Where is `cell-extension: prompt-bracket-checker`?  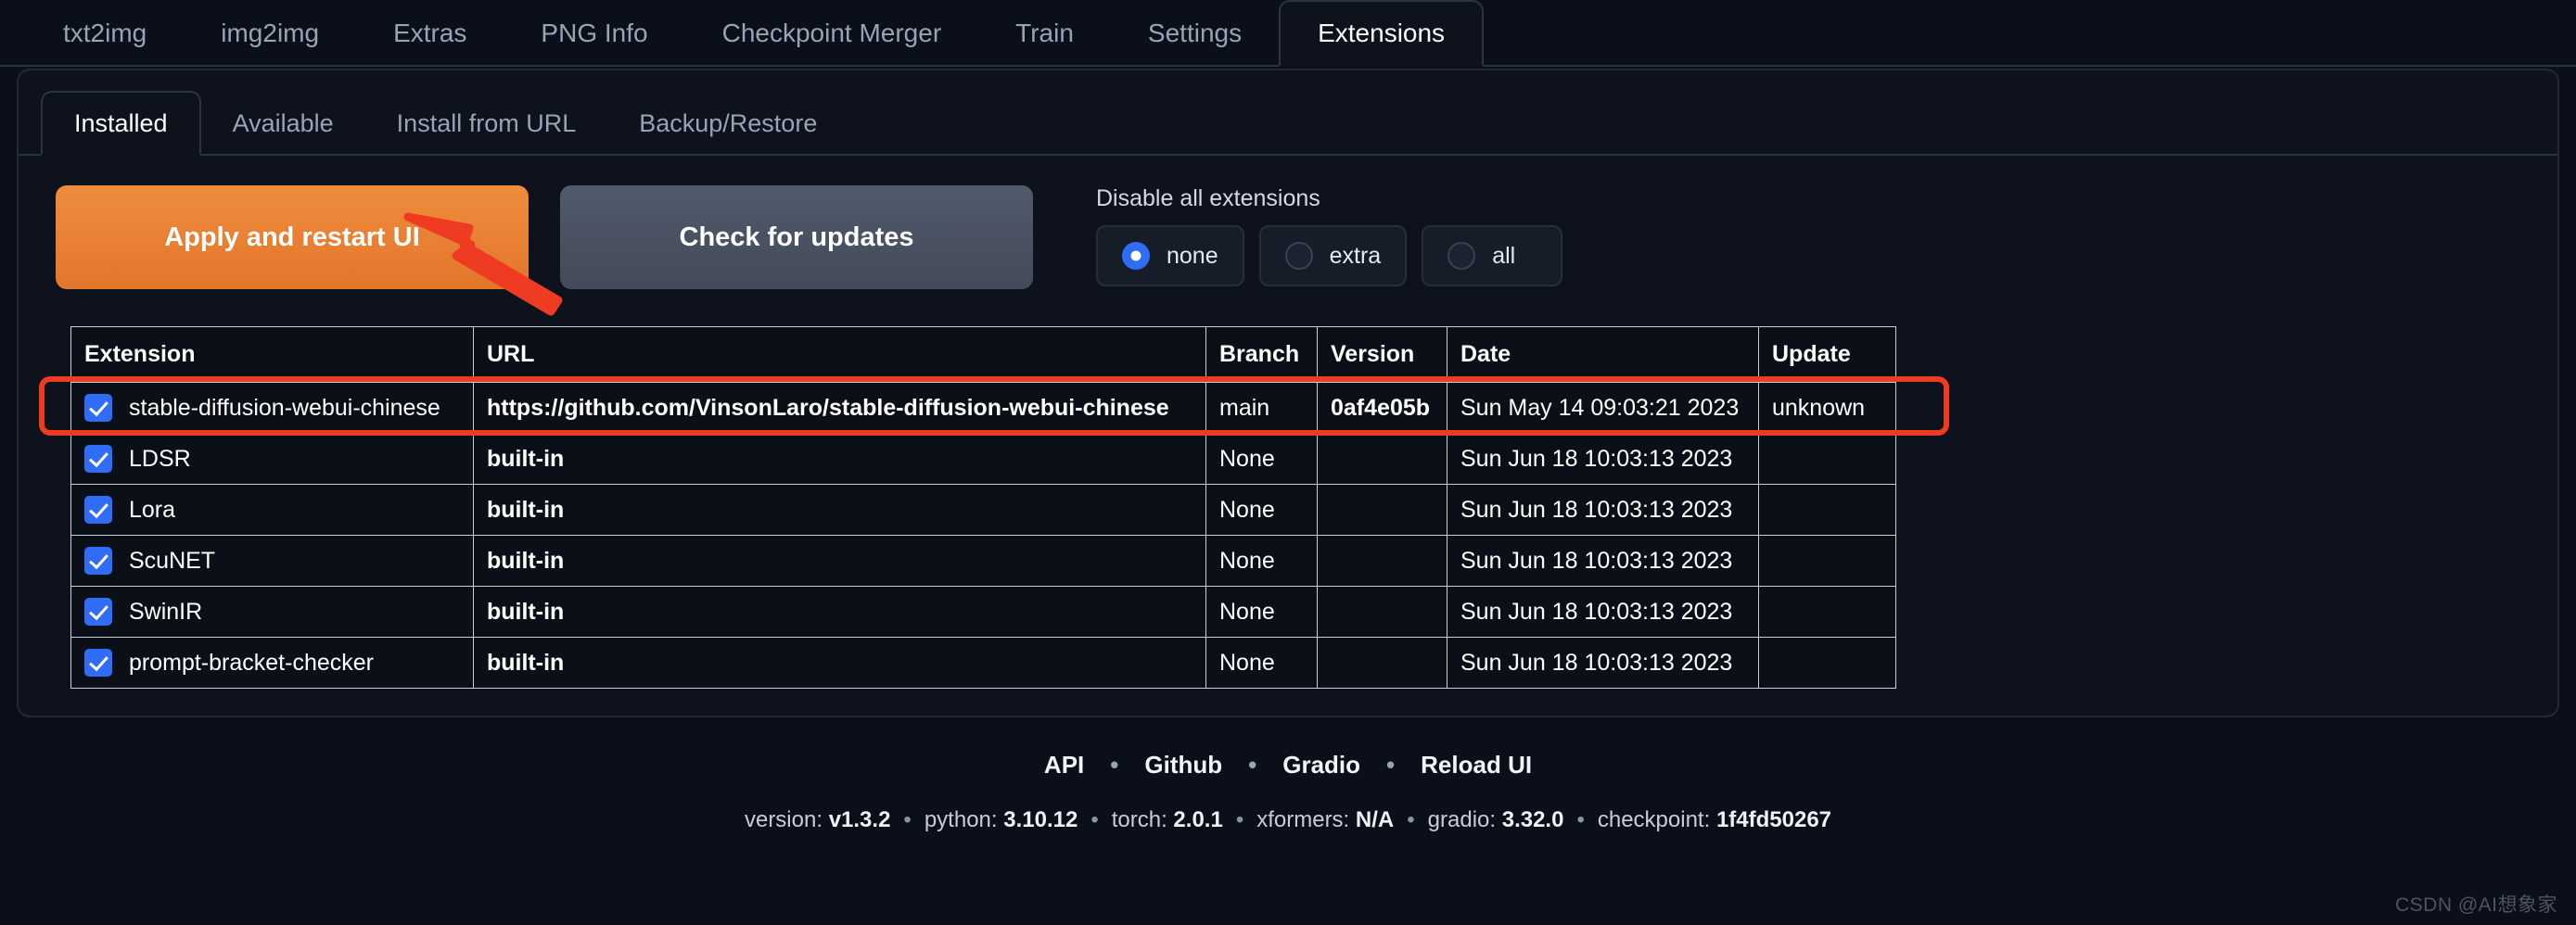
cell-extension: prompt-bracket-checker is located at coordinates (272, 663).